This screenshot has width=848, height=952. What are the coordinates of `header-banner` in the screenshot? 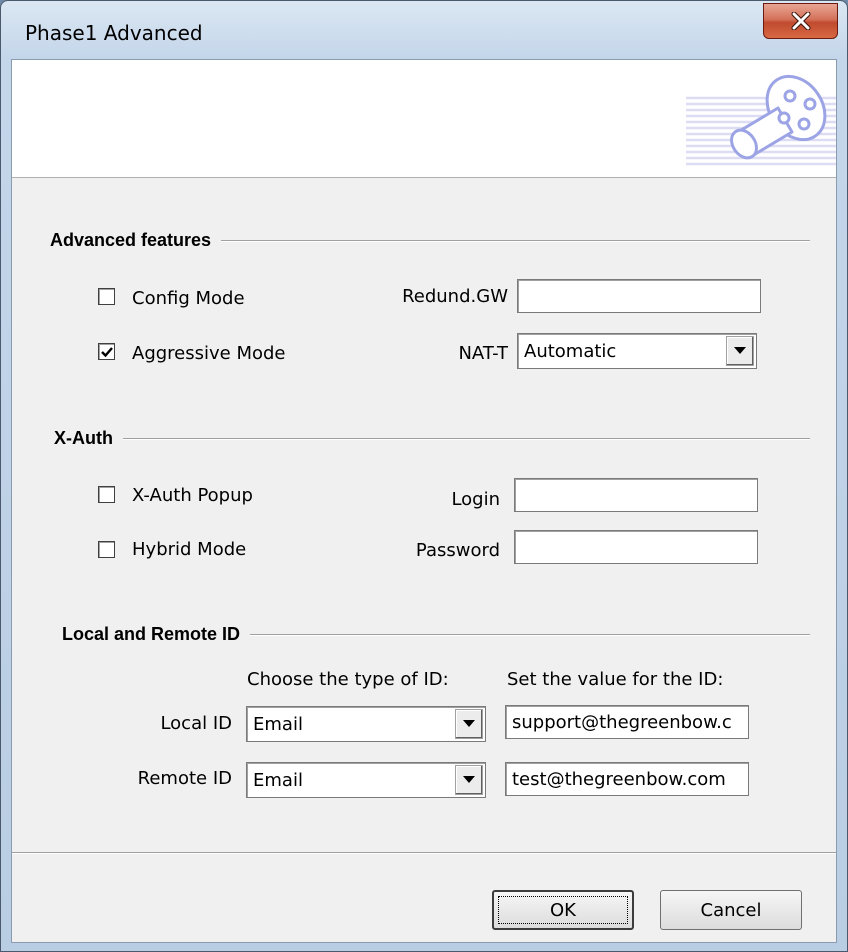 It's located at (424, 119).